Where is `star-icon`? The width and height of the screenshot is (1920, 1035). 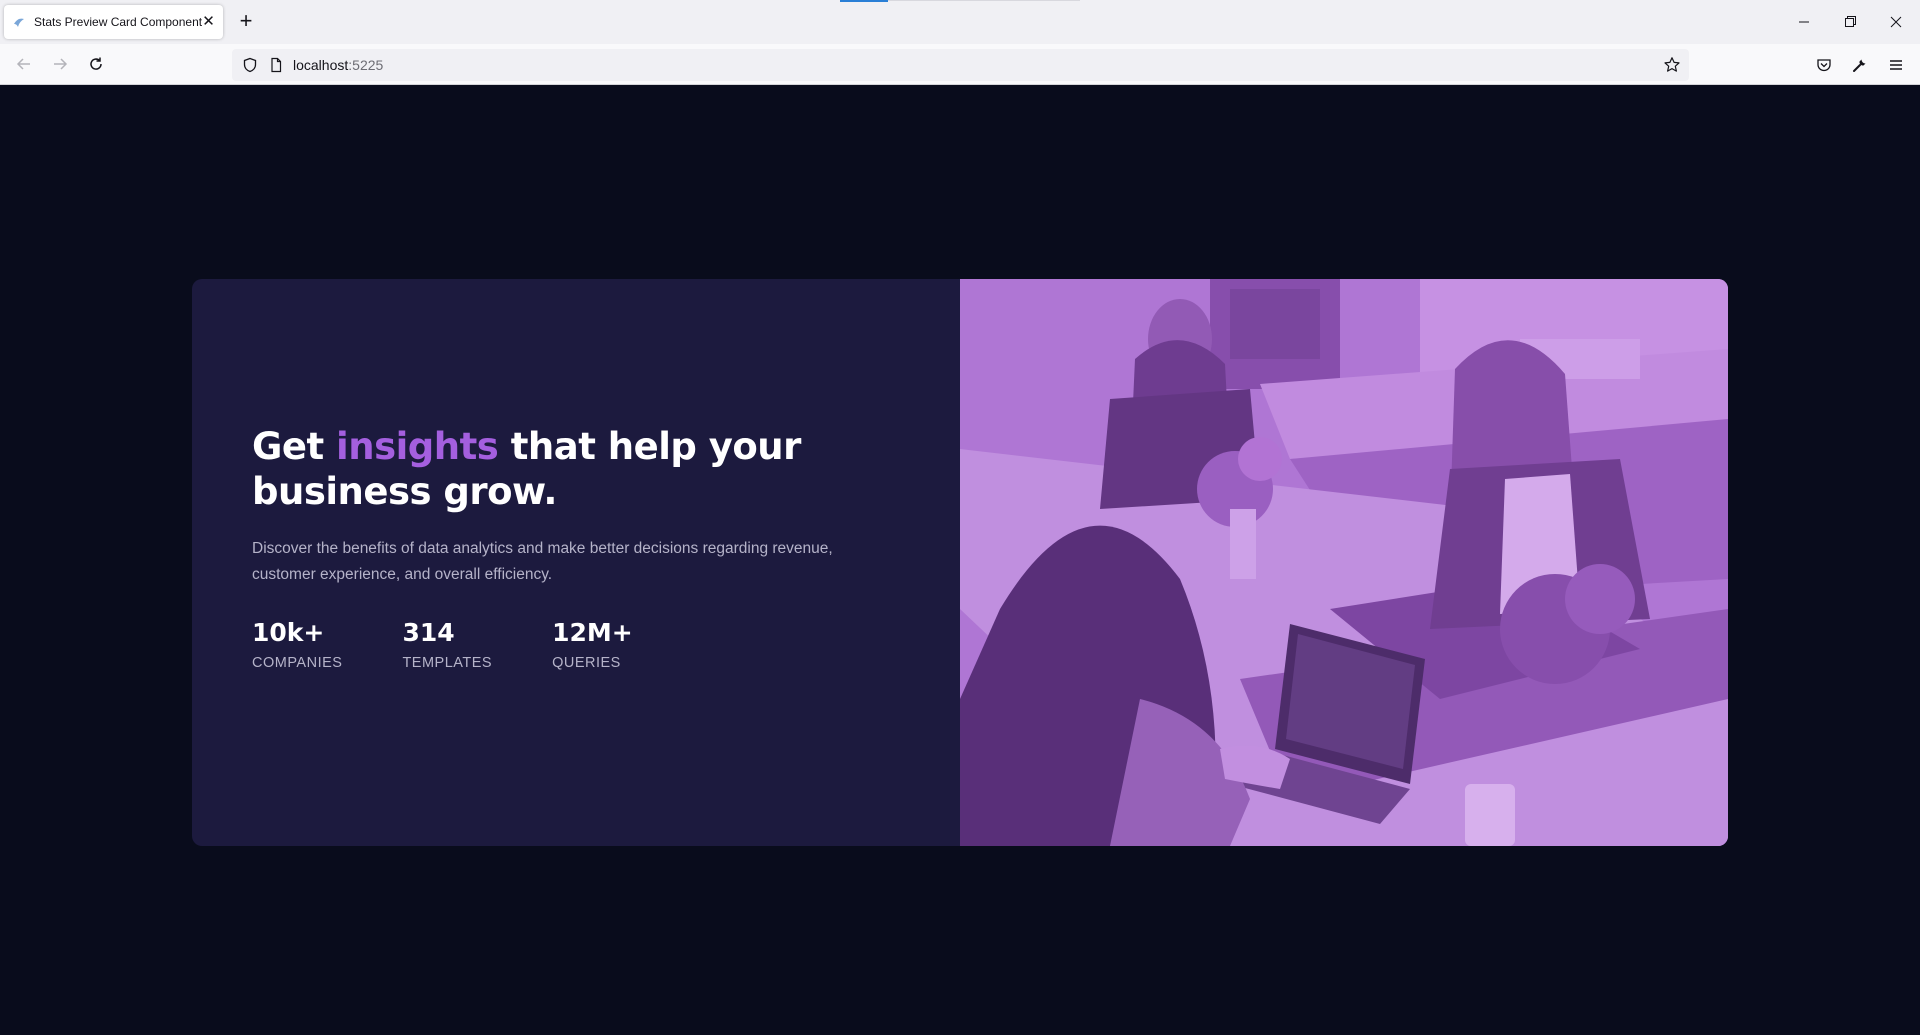 star-icon is located at coordinates (1672, 67).